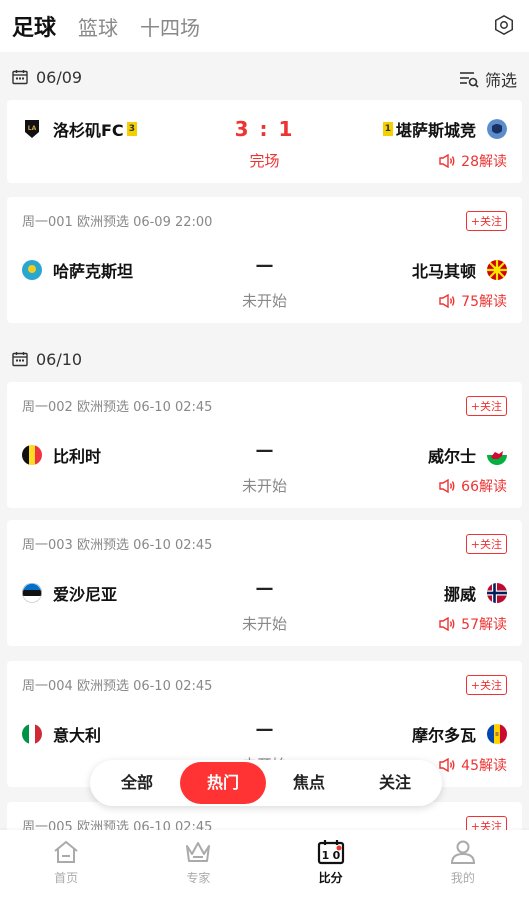 The image size is (529, 904). I want to click on filter-label: 筛选, so click(500, 80).